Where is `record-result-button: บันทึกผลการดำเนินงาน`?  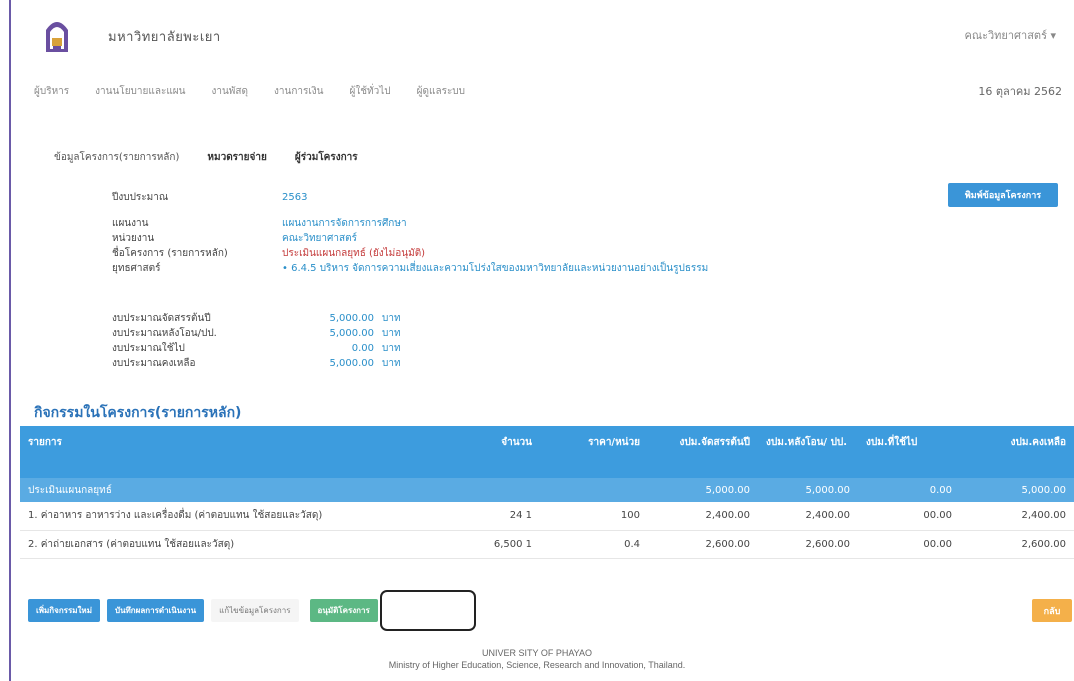
record-result-button: บันทึกผลการดำเนินงาน is located at coordinates (155, 610).